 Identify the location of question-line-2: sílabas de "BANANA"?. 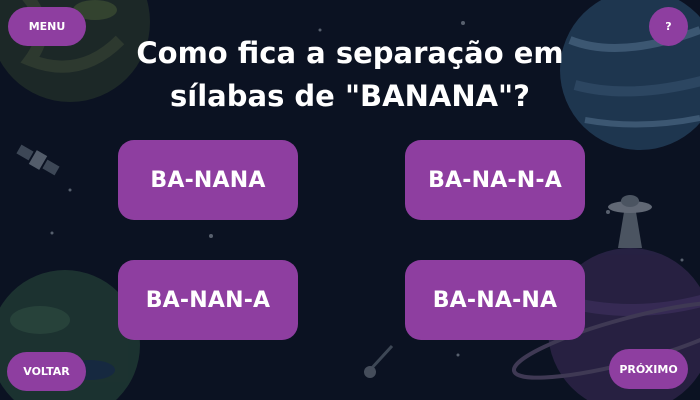
(350, 96).